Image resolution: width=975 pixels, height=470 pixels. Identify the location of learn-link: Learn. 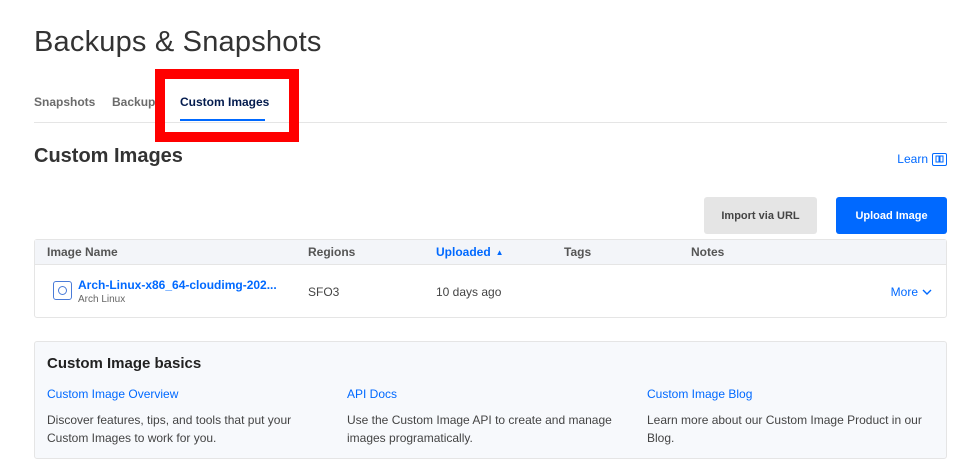
(922, 159).